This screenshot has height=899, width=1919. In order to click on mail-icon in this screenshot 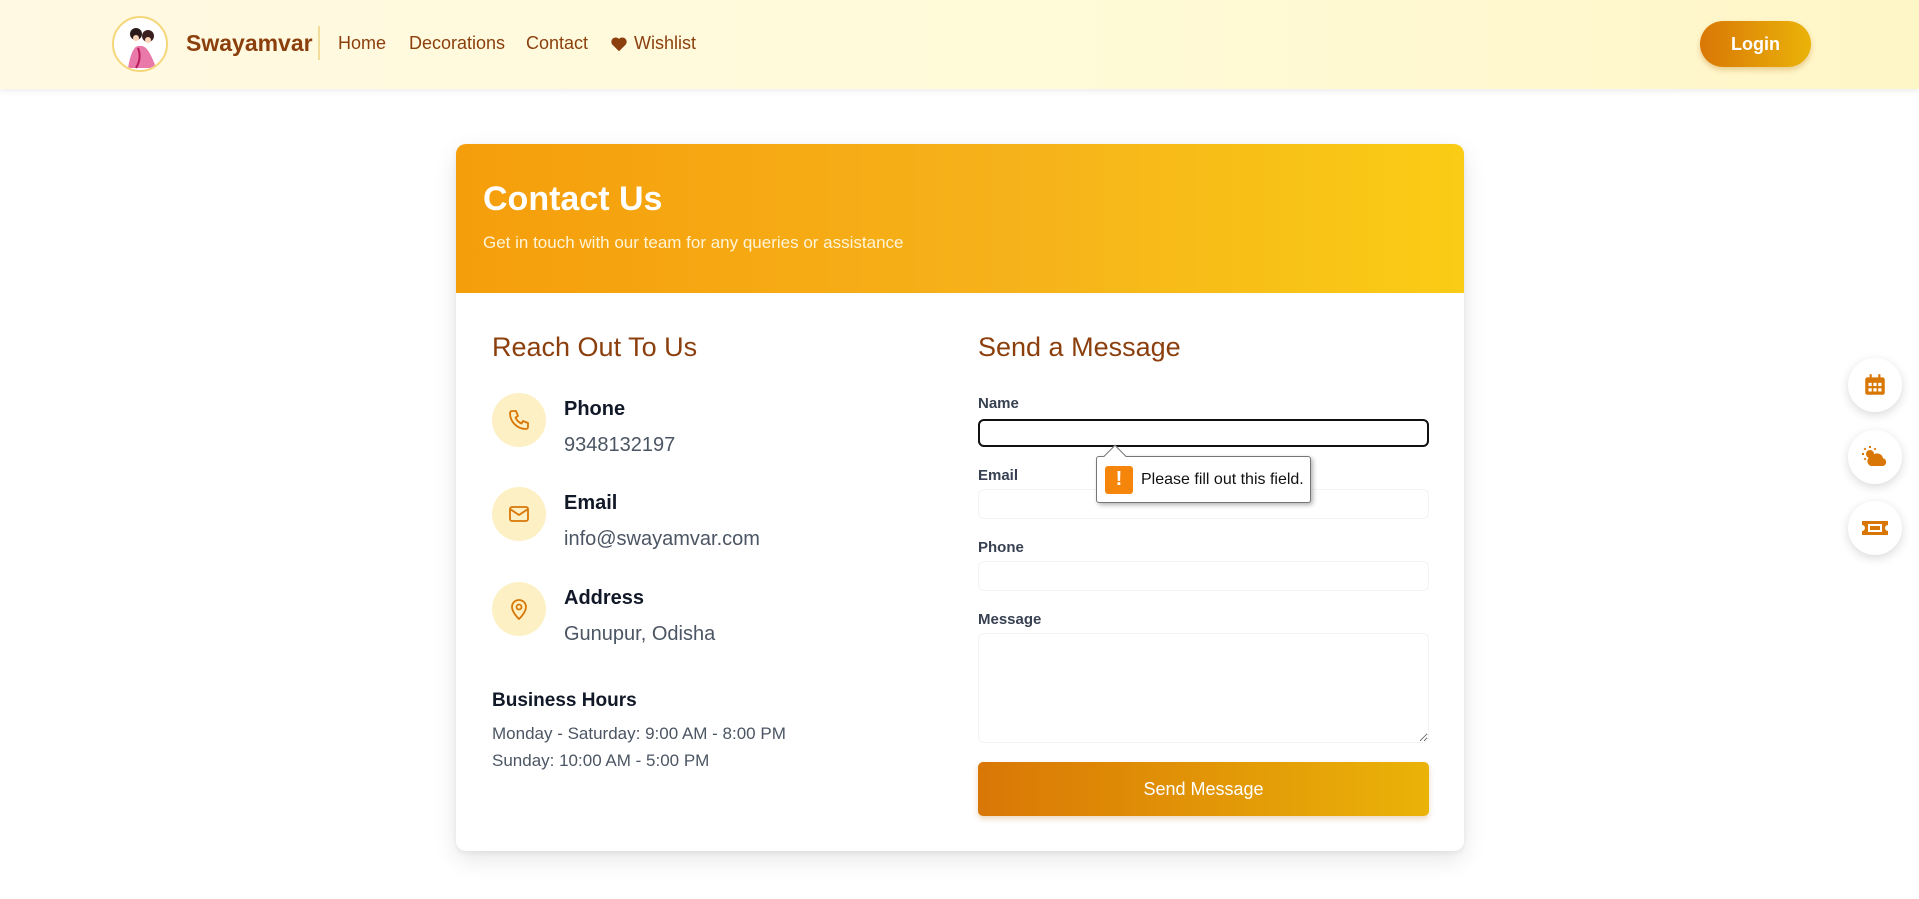, I will do `click(519, 514)`.